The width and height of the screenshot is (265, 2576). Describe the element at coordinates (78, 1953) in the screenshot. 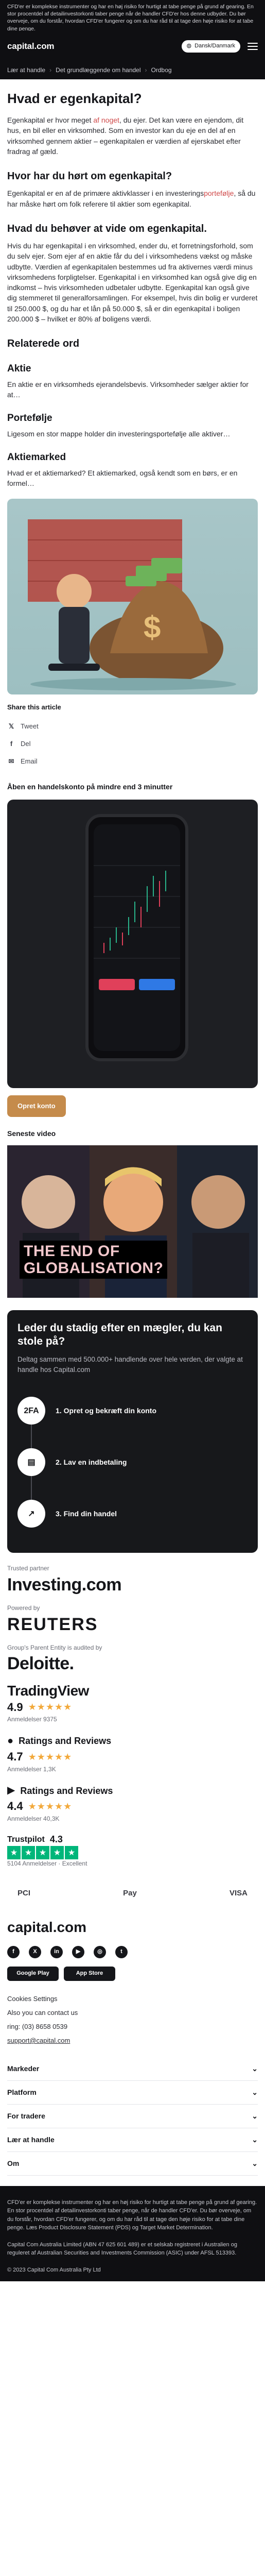

I see `youtube-icon: ▶` at that location.